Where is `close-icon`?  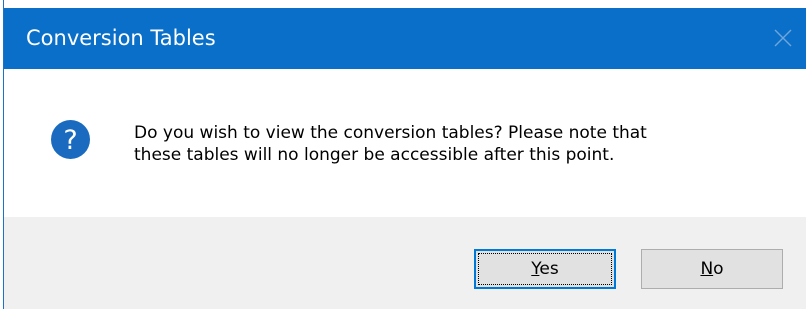 close-icon is located at coordinates (783, 38).